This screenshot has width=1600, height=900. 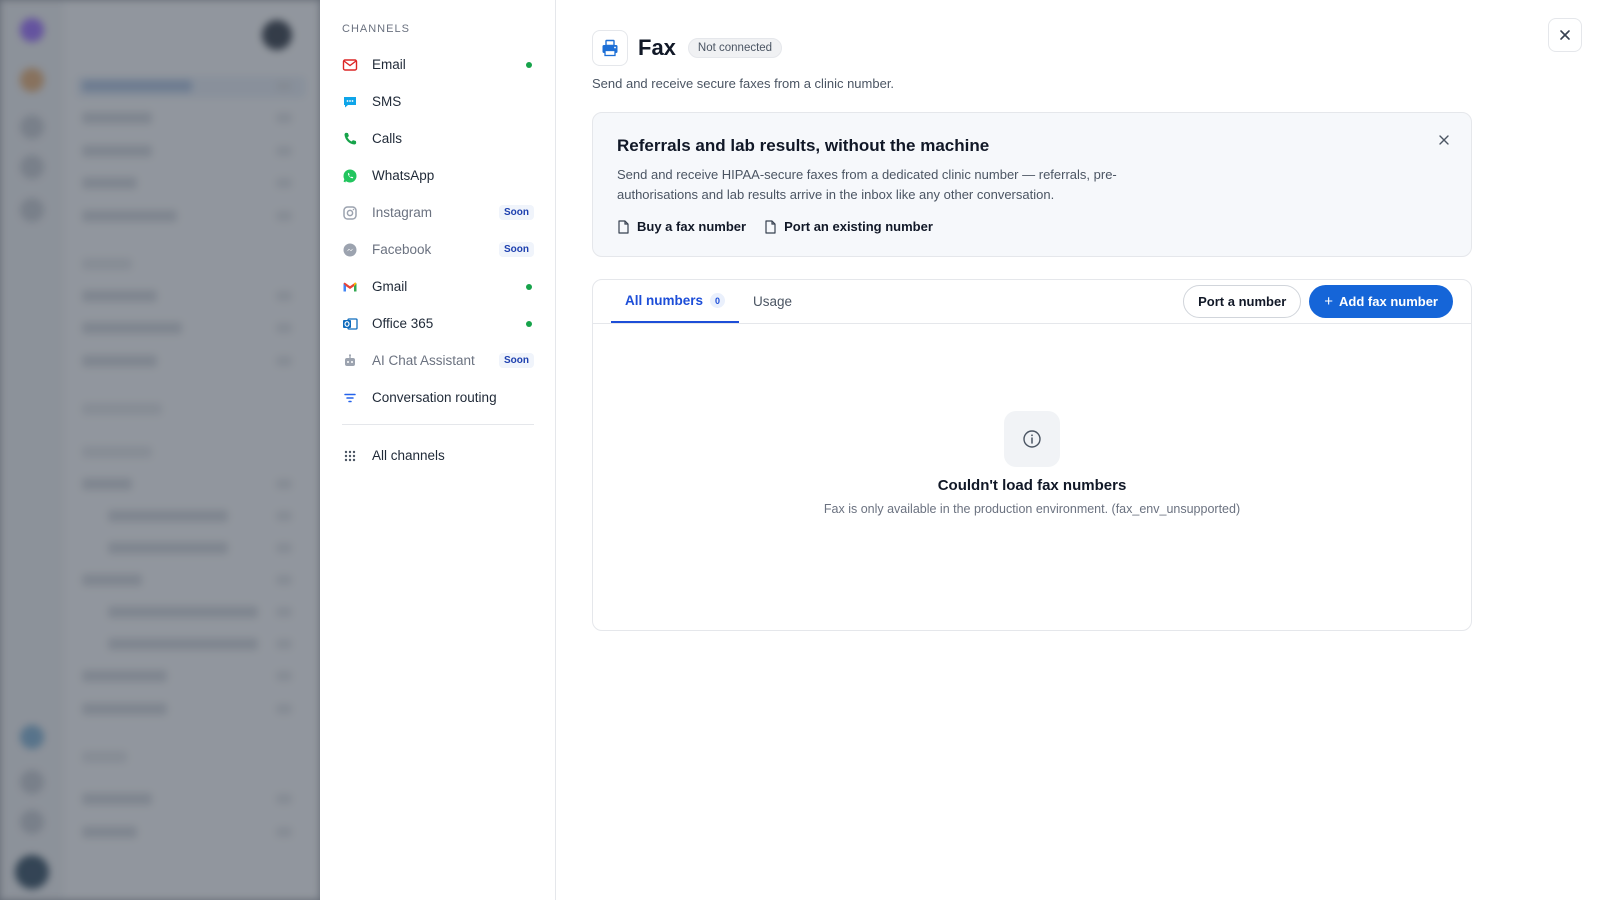 I want to click on channel-item-instagram: Instagram Soon, so click(x=438, y=212).